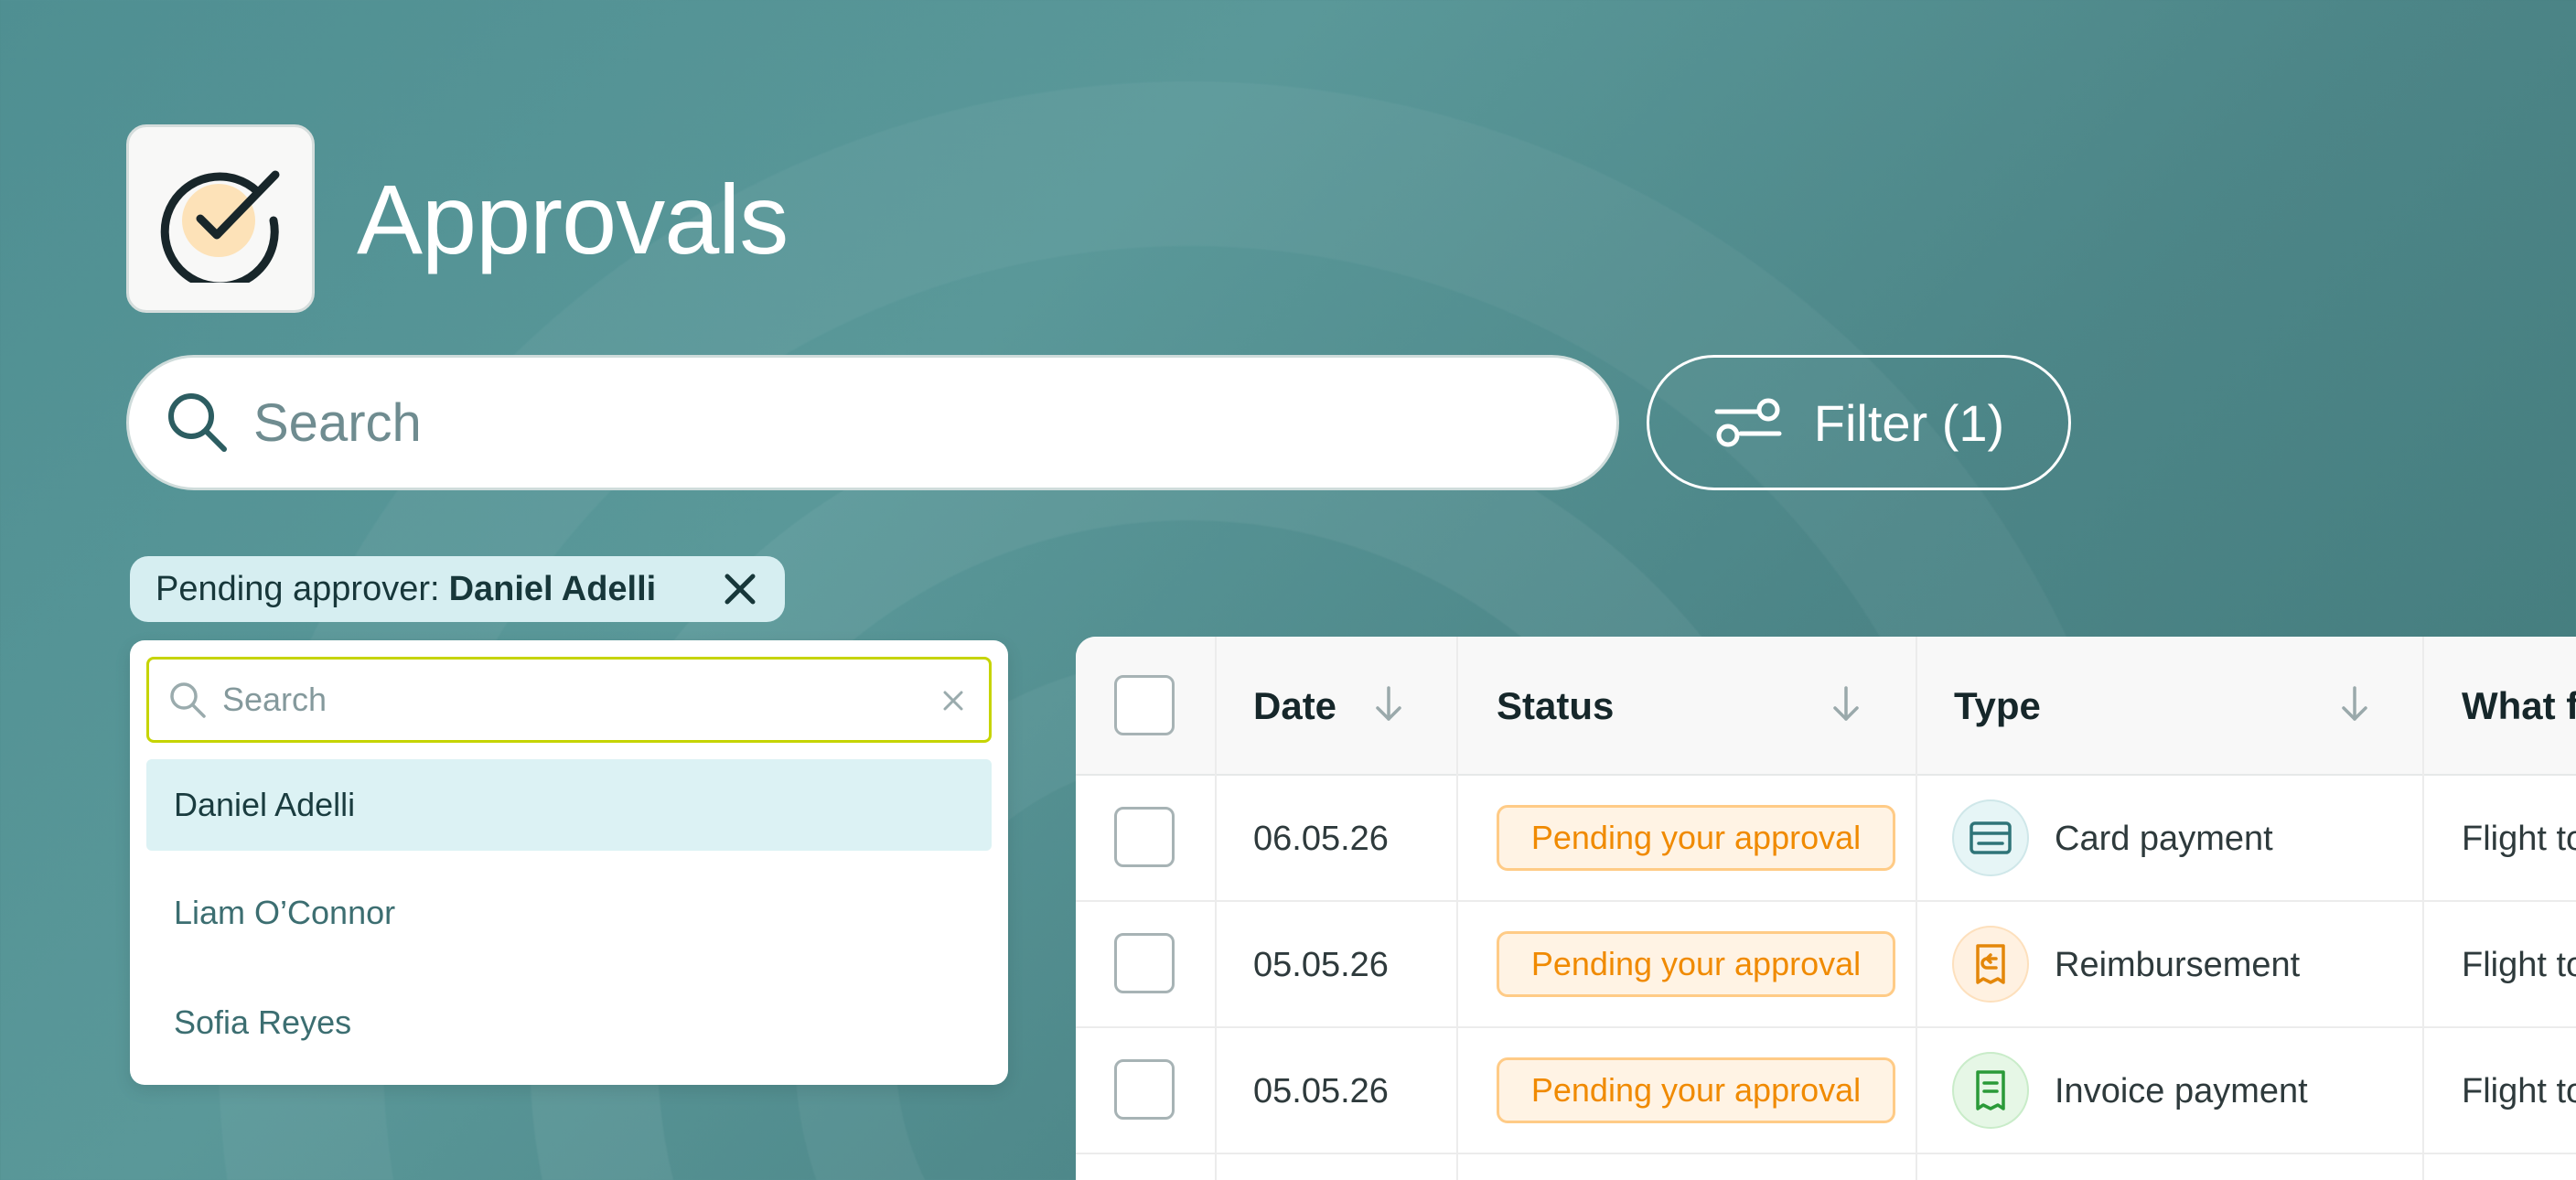 This screenshot has height=1180, width=2576. Describe the element at coordinates (1909, 422) in the screenshot. I see `filter-button-label: Filter (1)` at that location.